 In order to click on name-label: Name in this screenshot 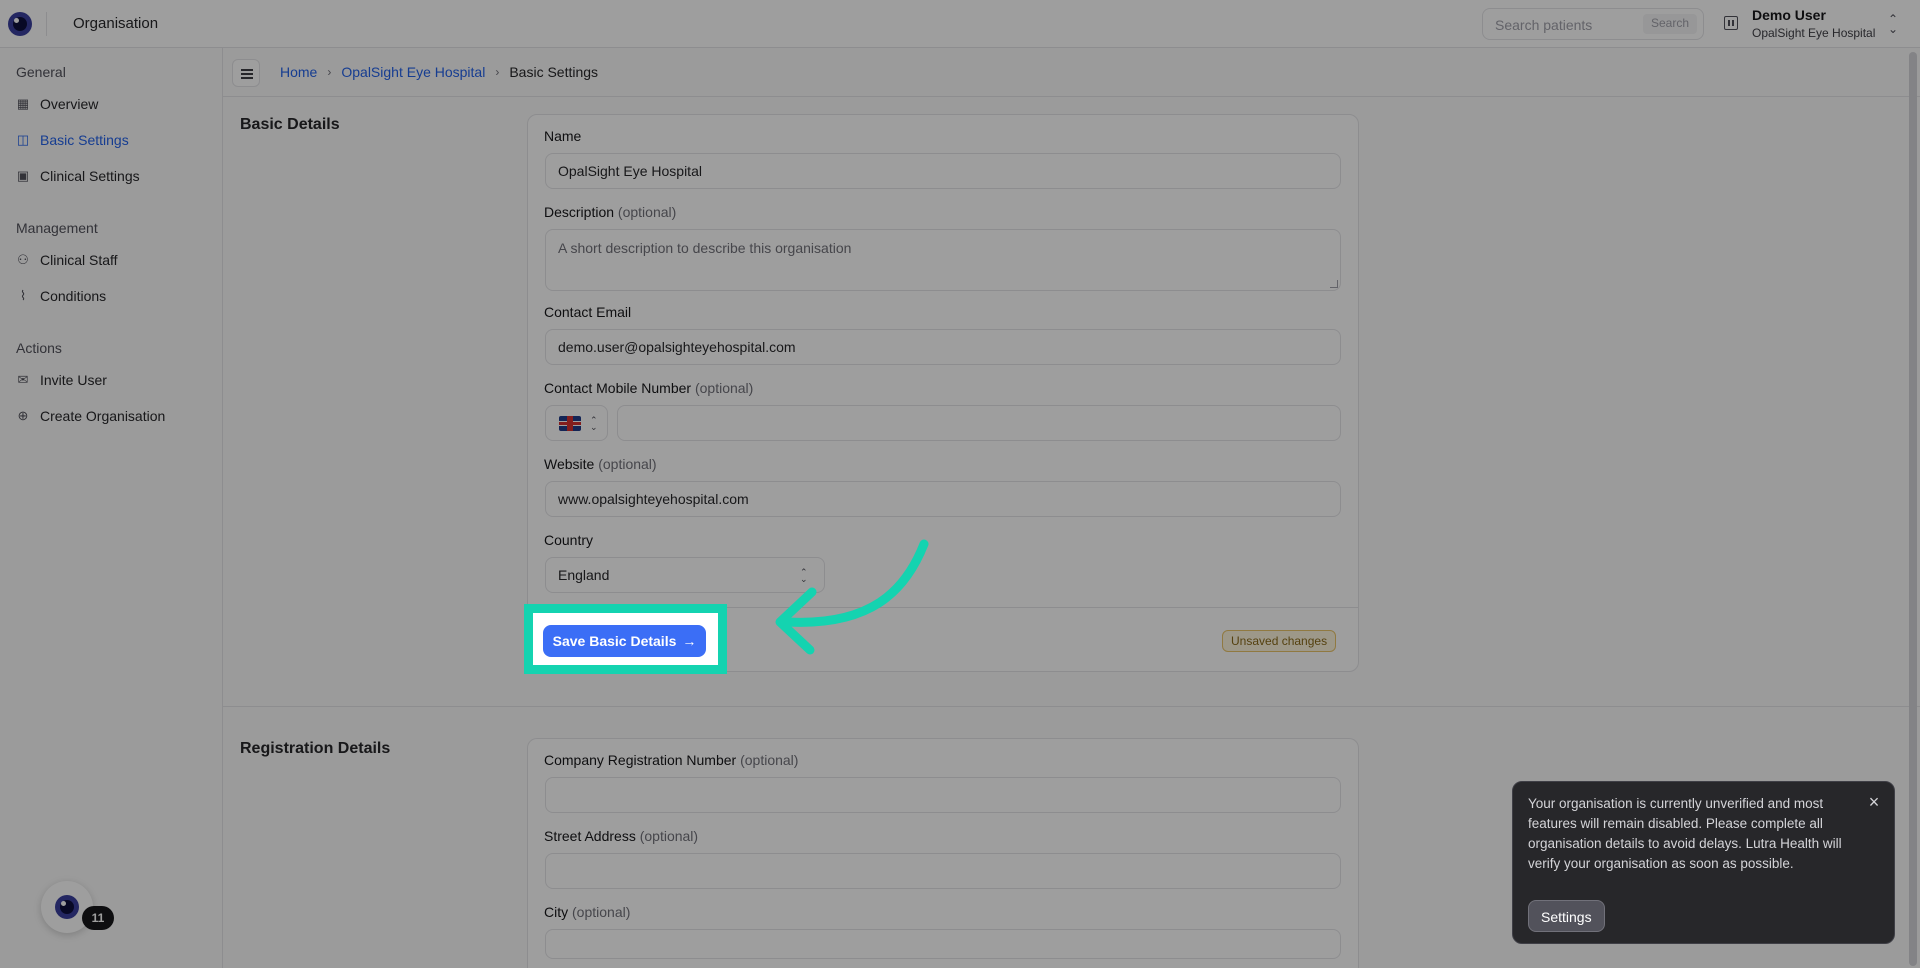, I will do `click(563, 136)`.